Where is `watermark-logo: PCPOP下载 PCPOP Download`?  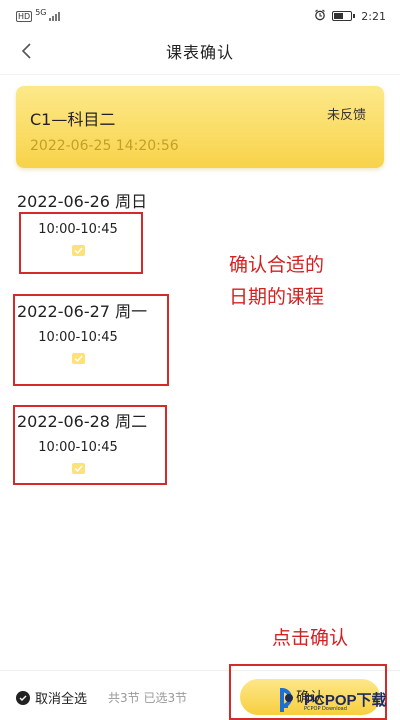
watermark-logo: PCPOP下载 PCPOP Download is located at coordinates (338, 699).